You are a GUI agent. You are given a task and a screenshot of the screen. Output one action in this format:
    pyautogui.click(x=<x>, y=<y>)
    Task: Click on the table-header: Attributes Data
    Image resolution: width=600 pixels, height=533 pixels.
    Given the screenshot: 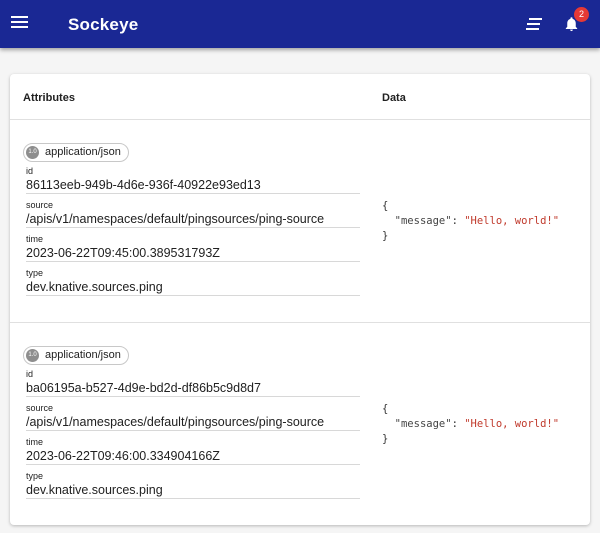 What is the action you would take?
    pyautogui.click(x=300, y=97)
    